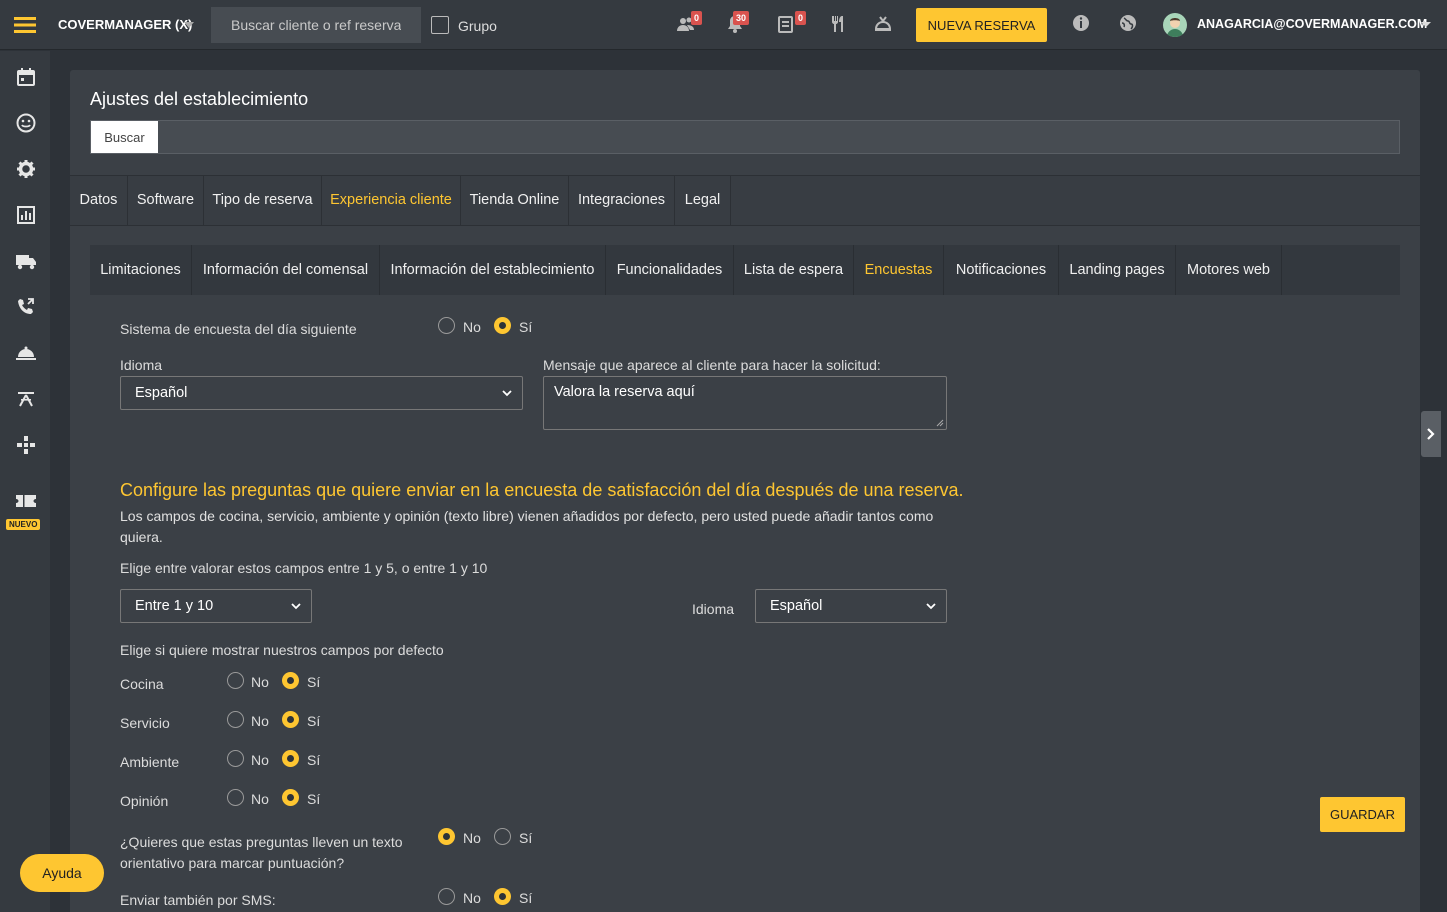  Describe the element at coordinates (235, 797) in the screenshot. I see `opinion-no-radio` at that location.